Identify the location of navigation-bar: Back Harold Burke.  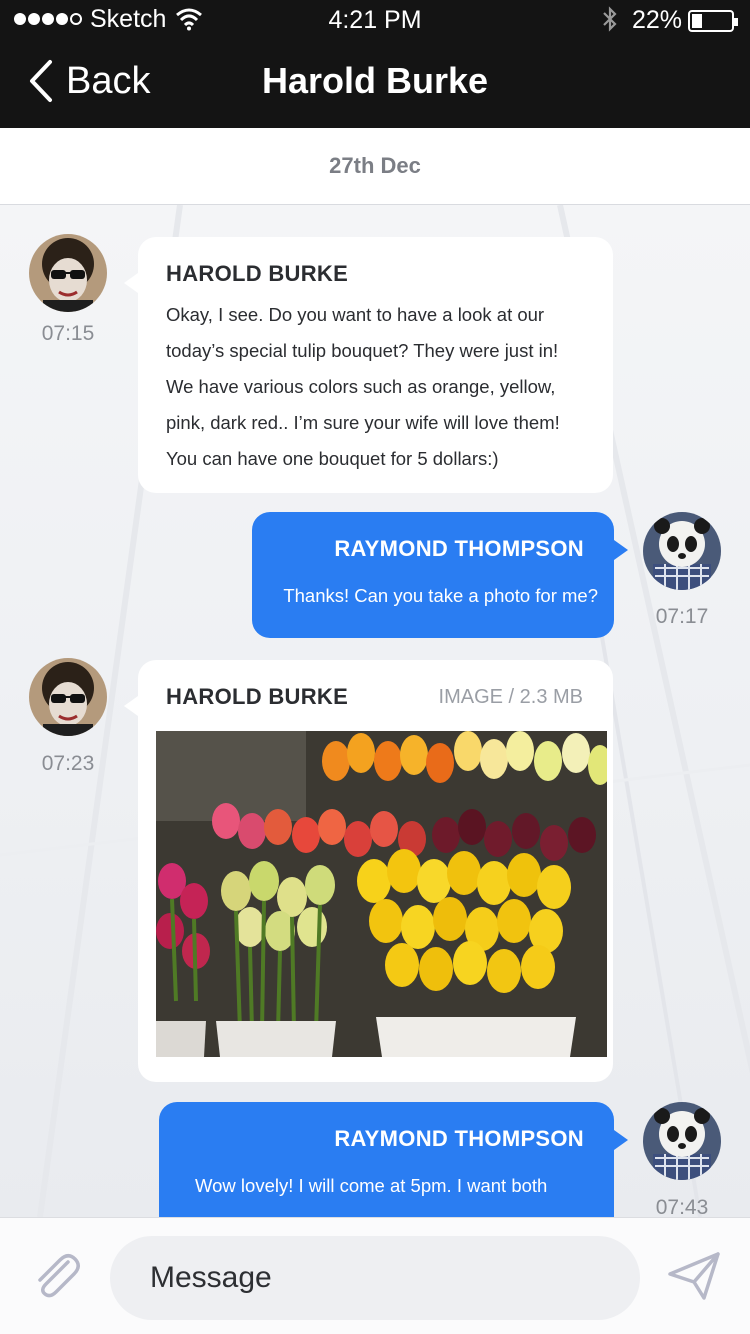
(375, 84).